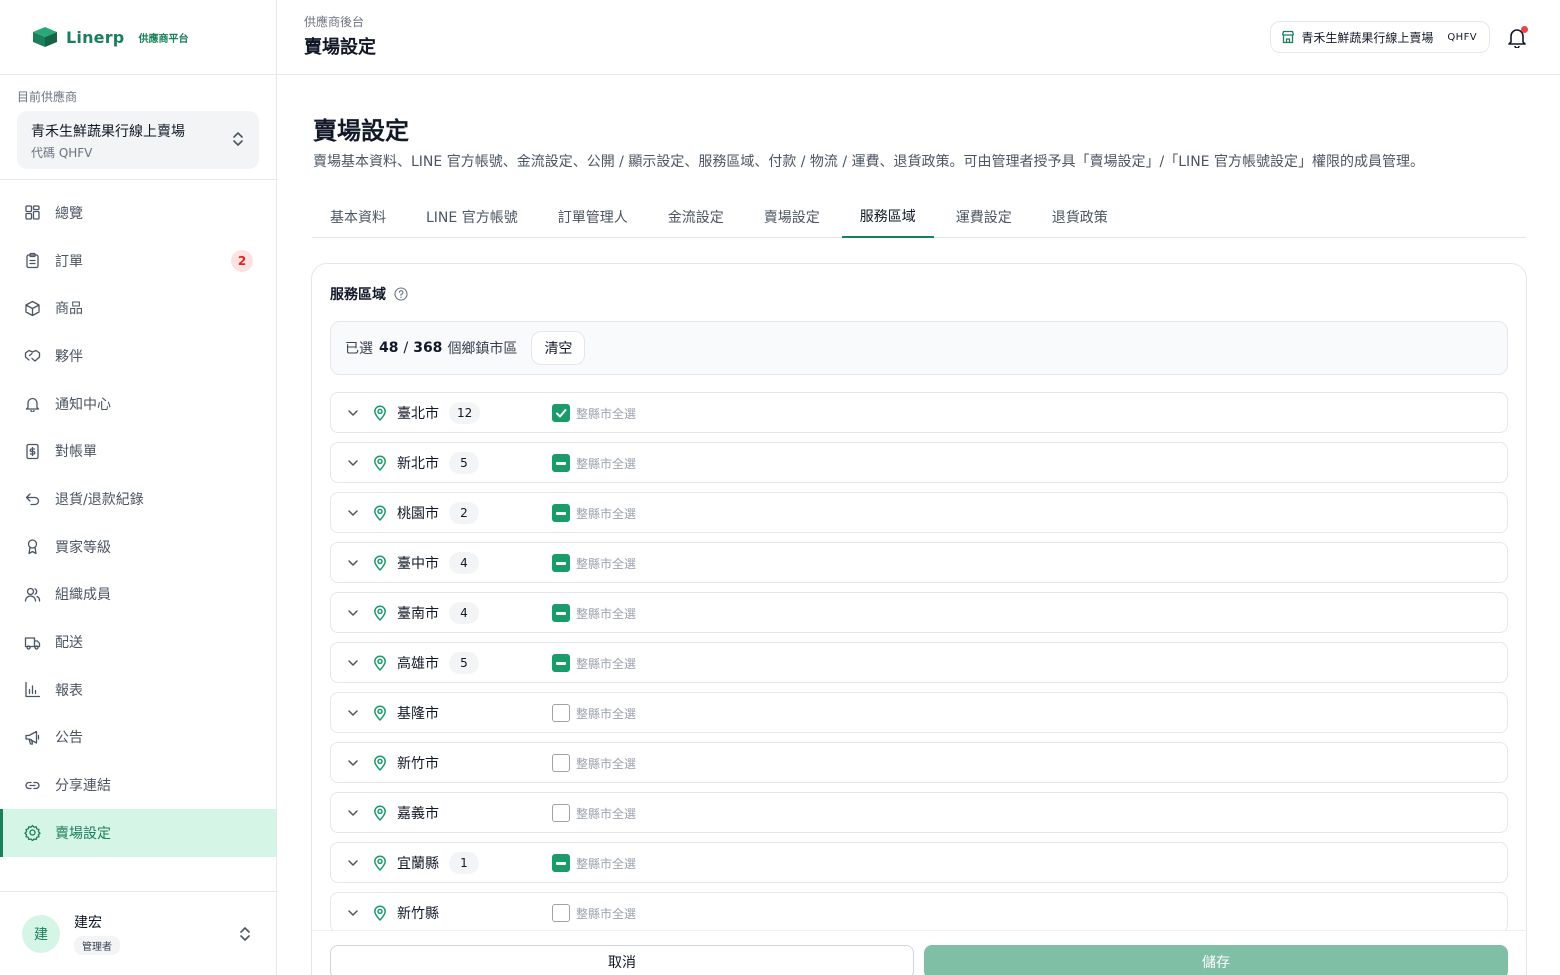 Image resolution: width=1560 pixels, height=975 pixels. I want to click on sidebar-item-package: 商品, so click(138, 308).